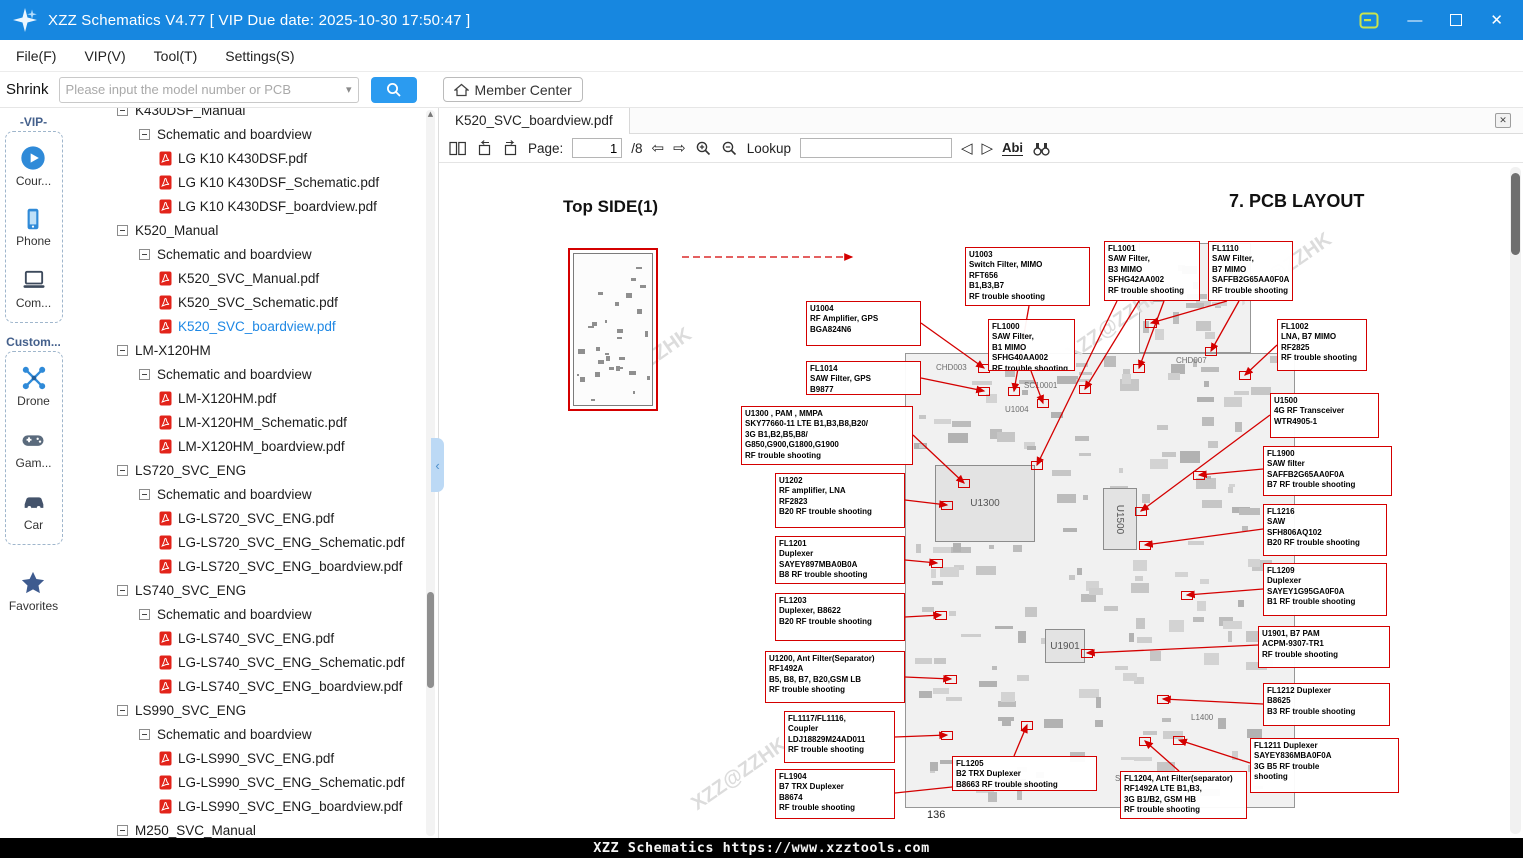 This screenshot has width=1523, height=858. What do you see at coordinates (205, 89) in the screenshot?
I see `search-input` at bounding box center [205, 89].